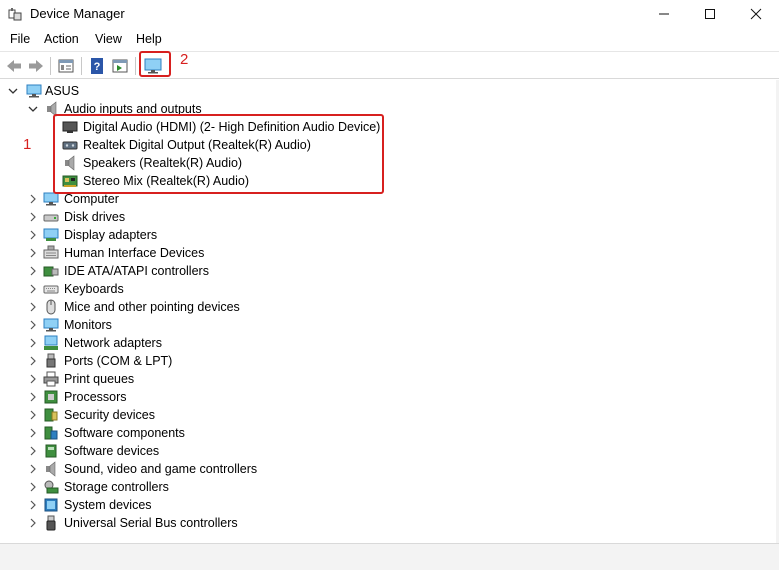  Describe the element at coordinates (51, 325) in the screenshot. I see `monitor-icon` at that location.